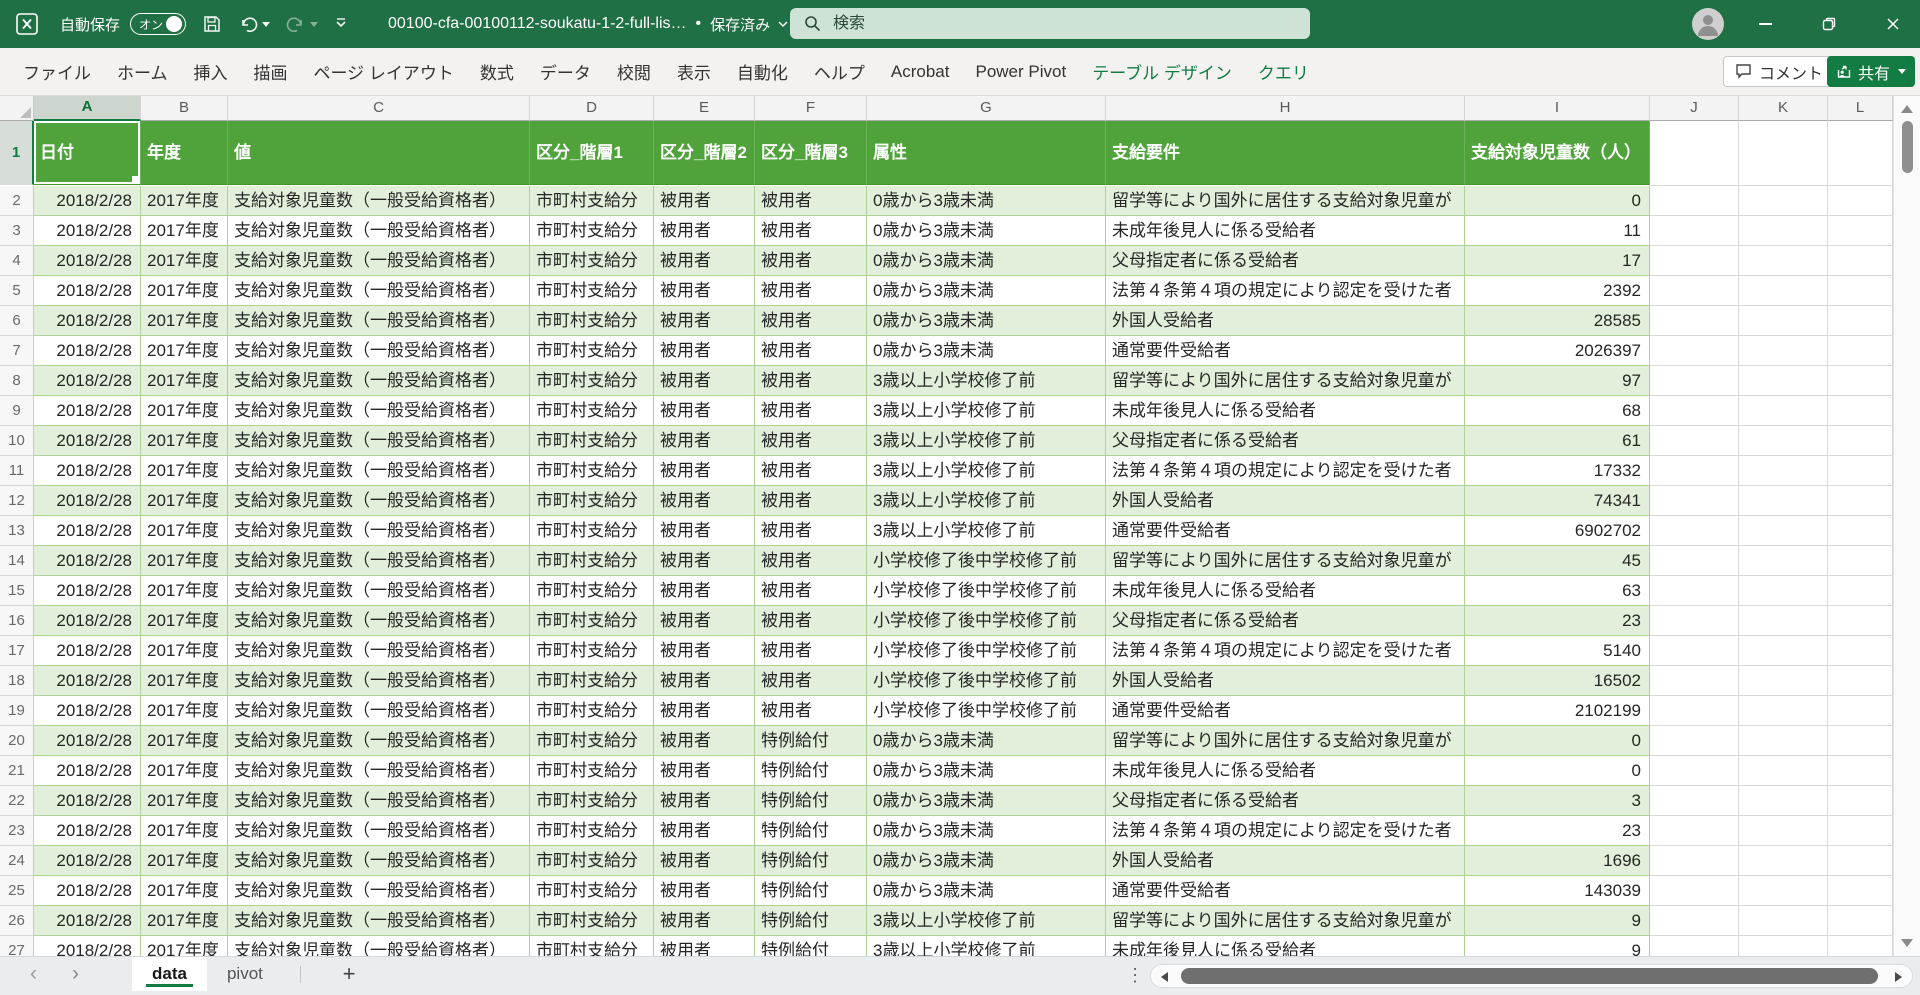  I want to click on cell-K20, so click(1783, 741).